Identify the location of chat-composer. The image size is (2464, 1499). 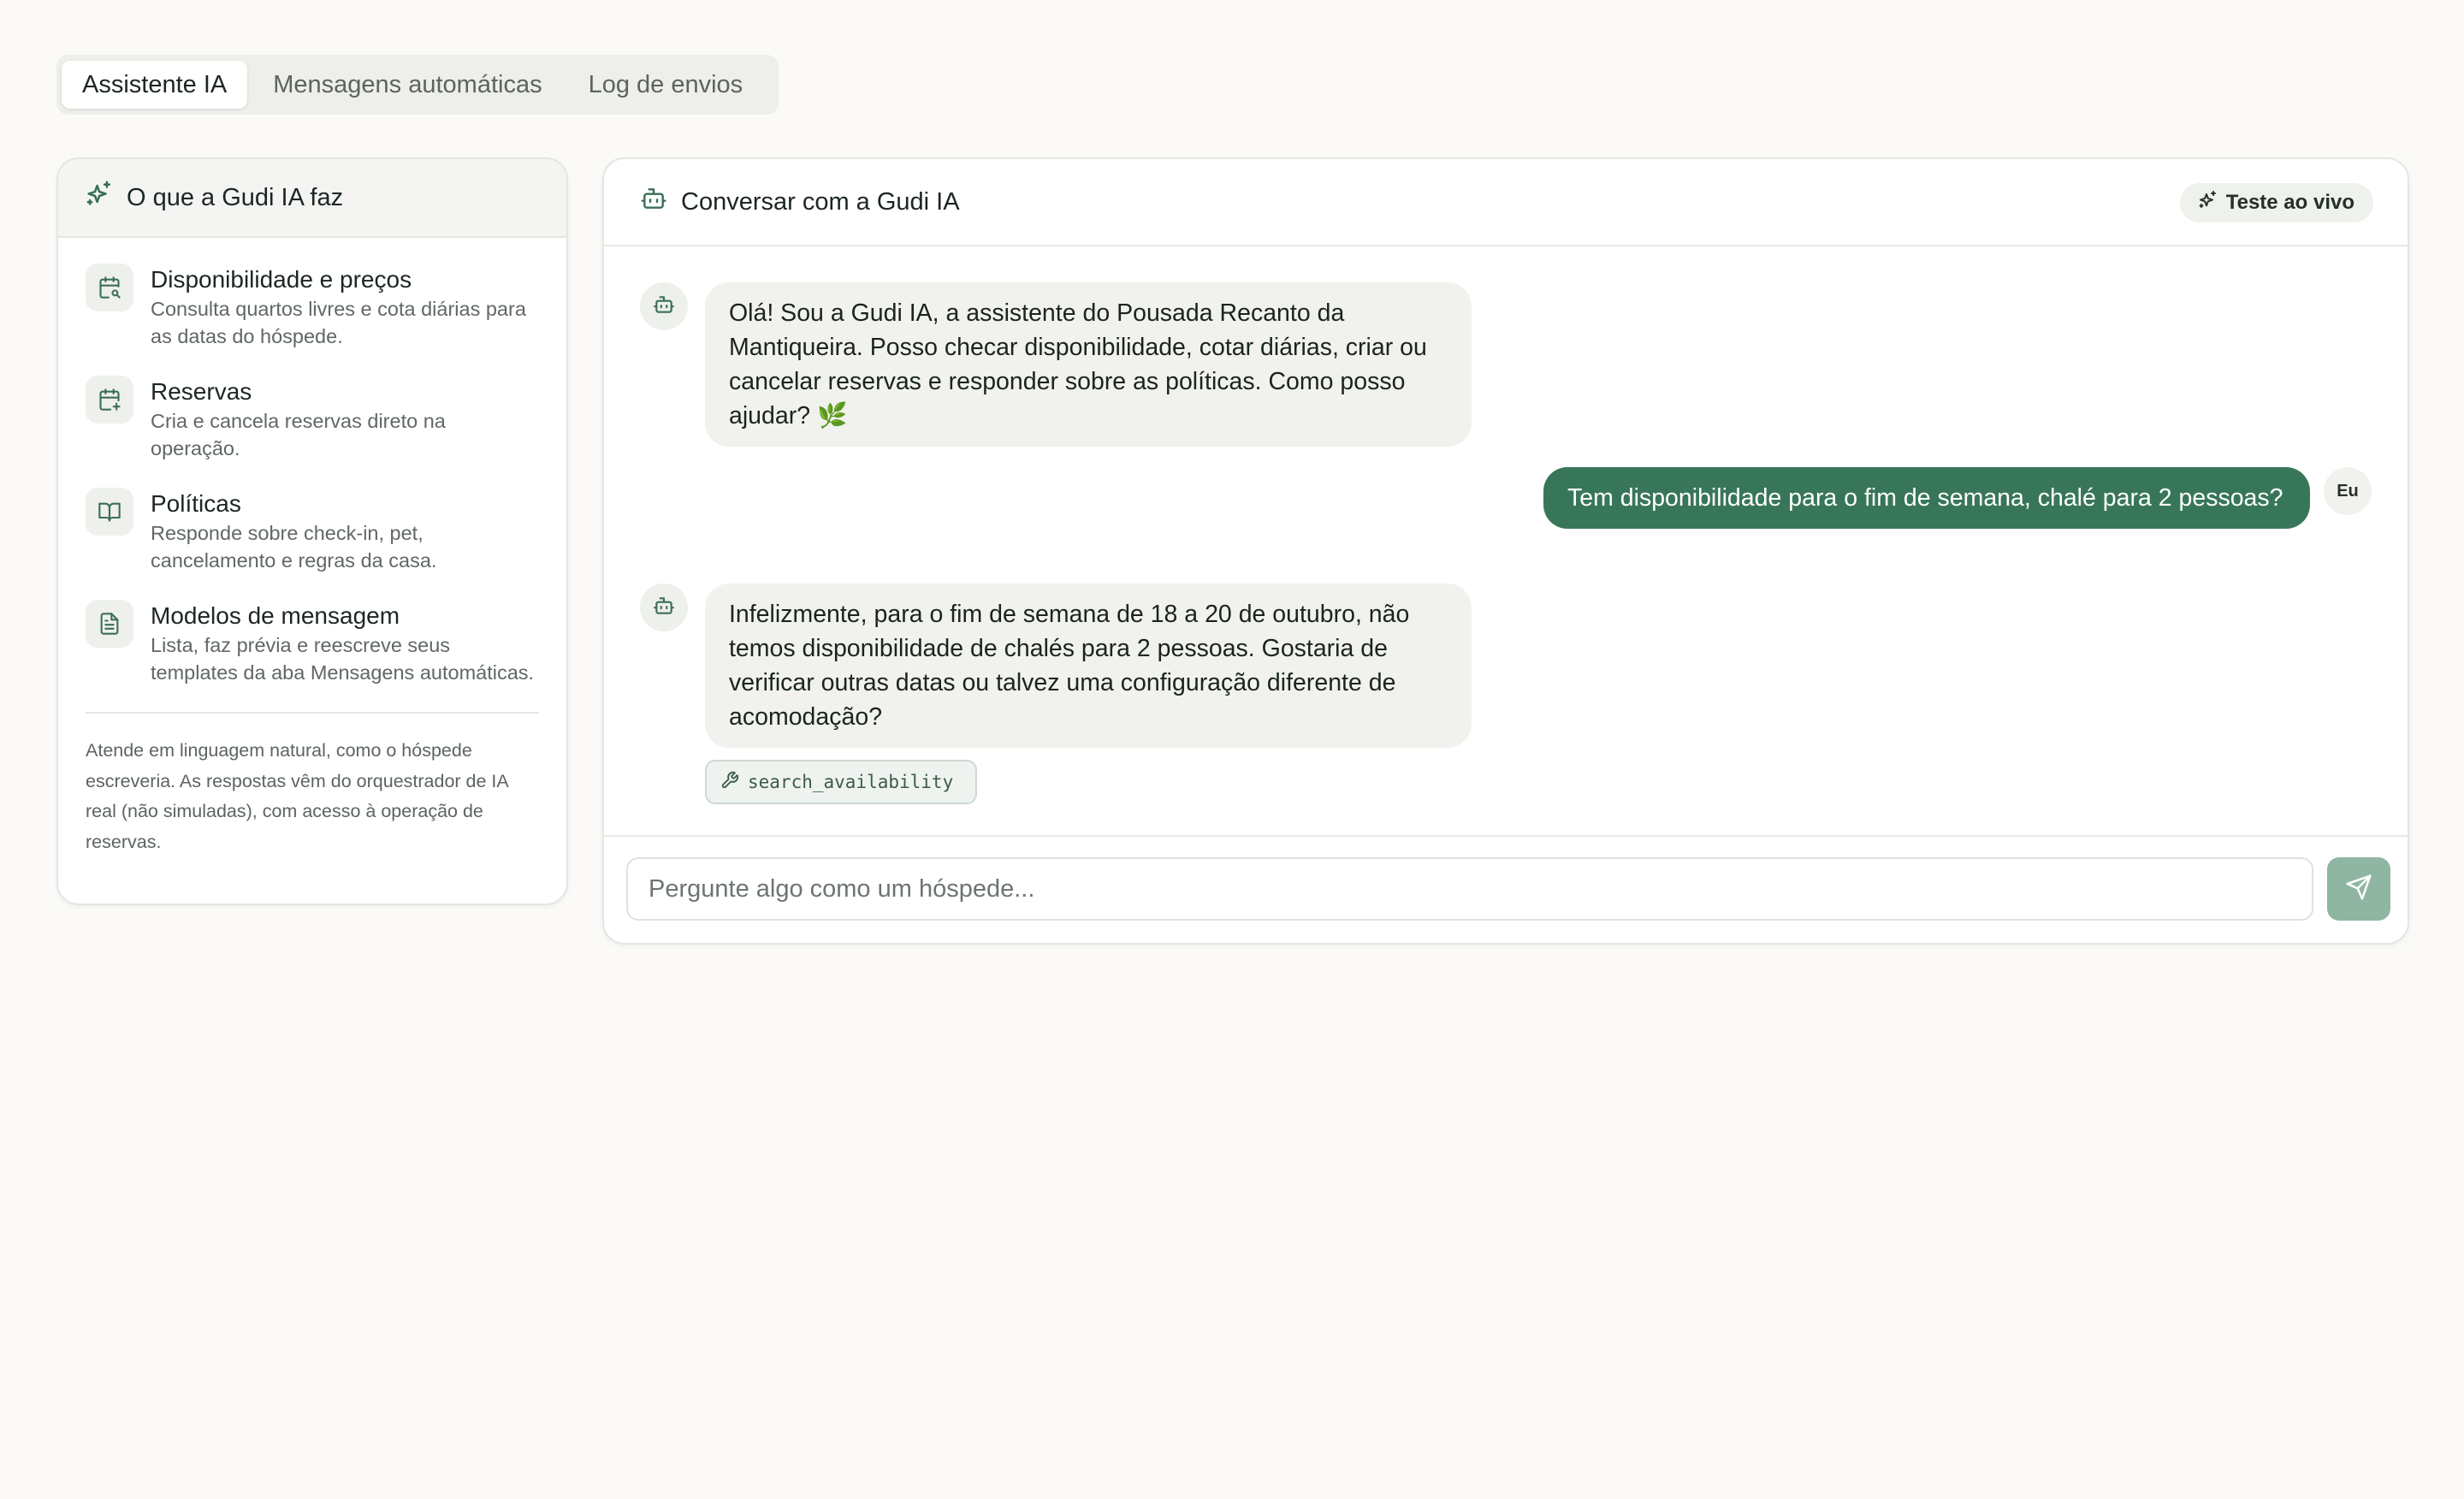
(1506, 889).